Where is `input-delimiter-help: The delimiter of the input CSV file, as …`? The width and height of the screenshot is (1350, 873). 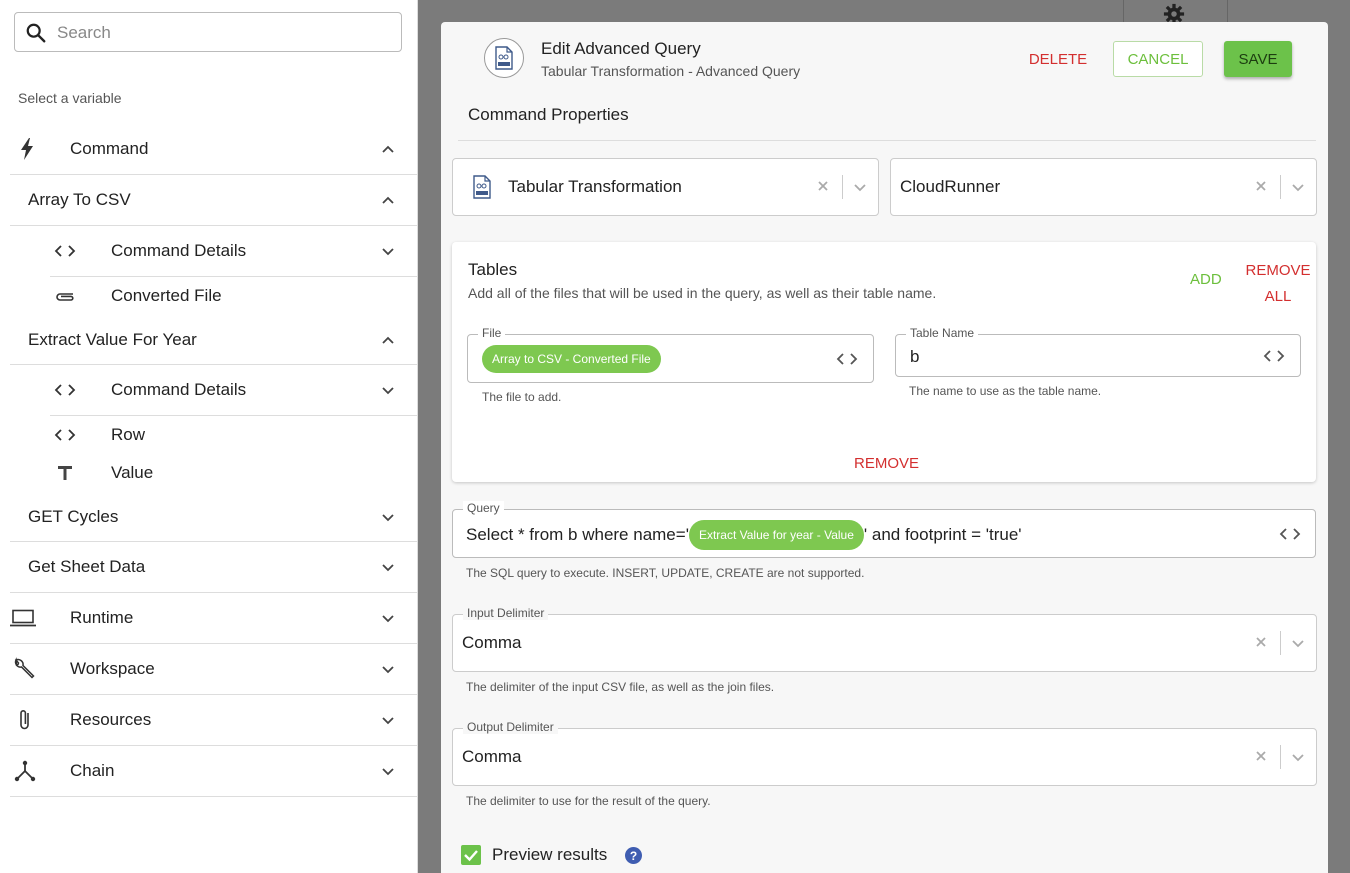
input-delimiter-help: The delimiter of the input CSV file, as … is located at coordinates (620, 687).